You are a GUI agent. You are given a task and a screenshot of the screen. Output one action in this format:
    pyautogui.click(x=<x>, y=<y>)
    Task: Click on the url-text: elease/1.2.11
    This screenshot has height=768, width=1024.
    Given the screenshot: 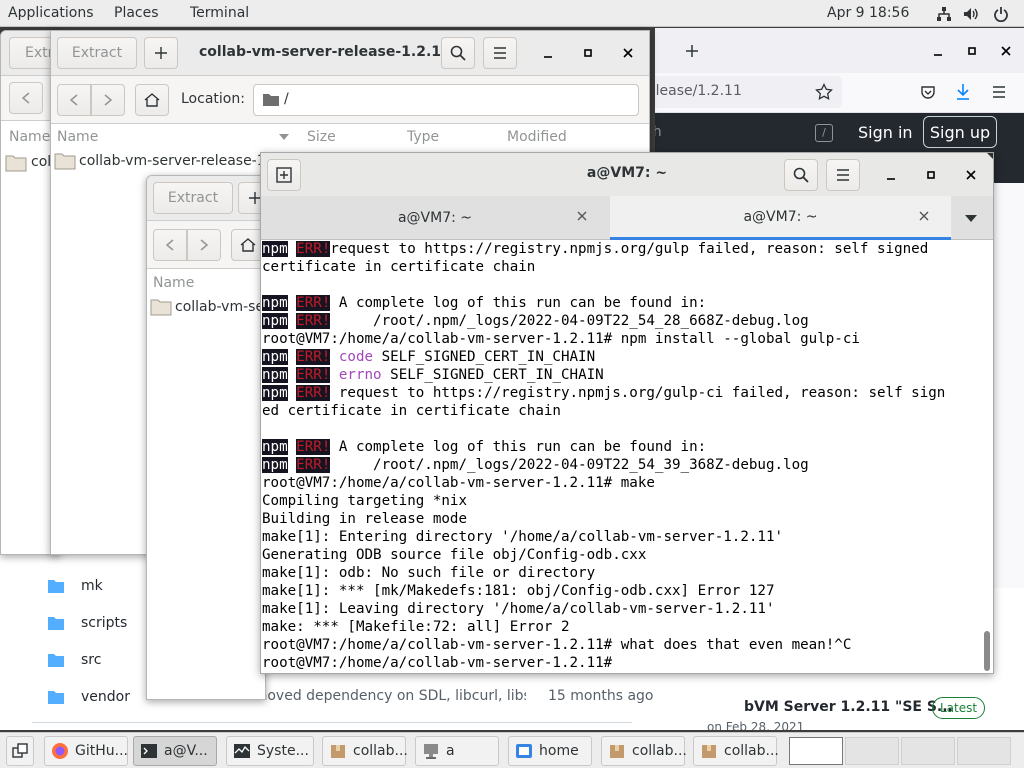 What is the action you would take?
    pyautogui.click(x=698, y=91)
    